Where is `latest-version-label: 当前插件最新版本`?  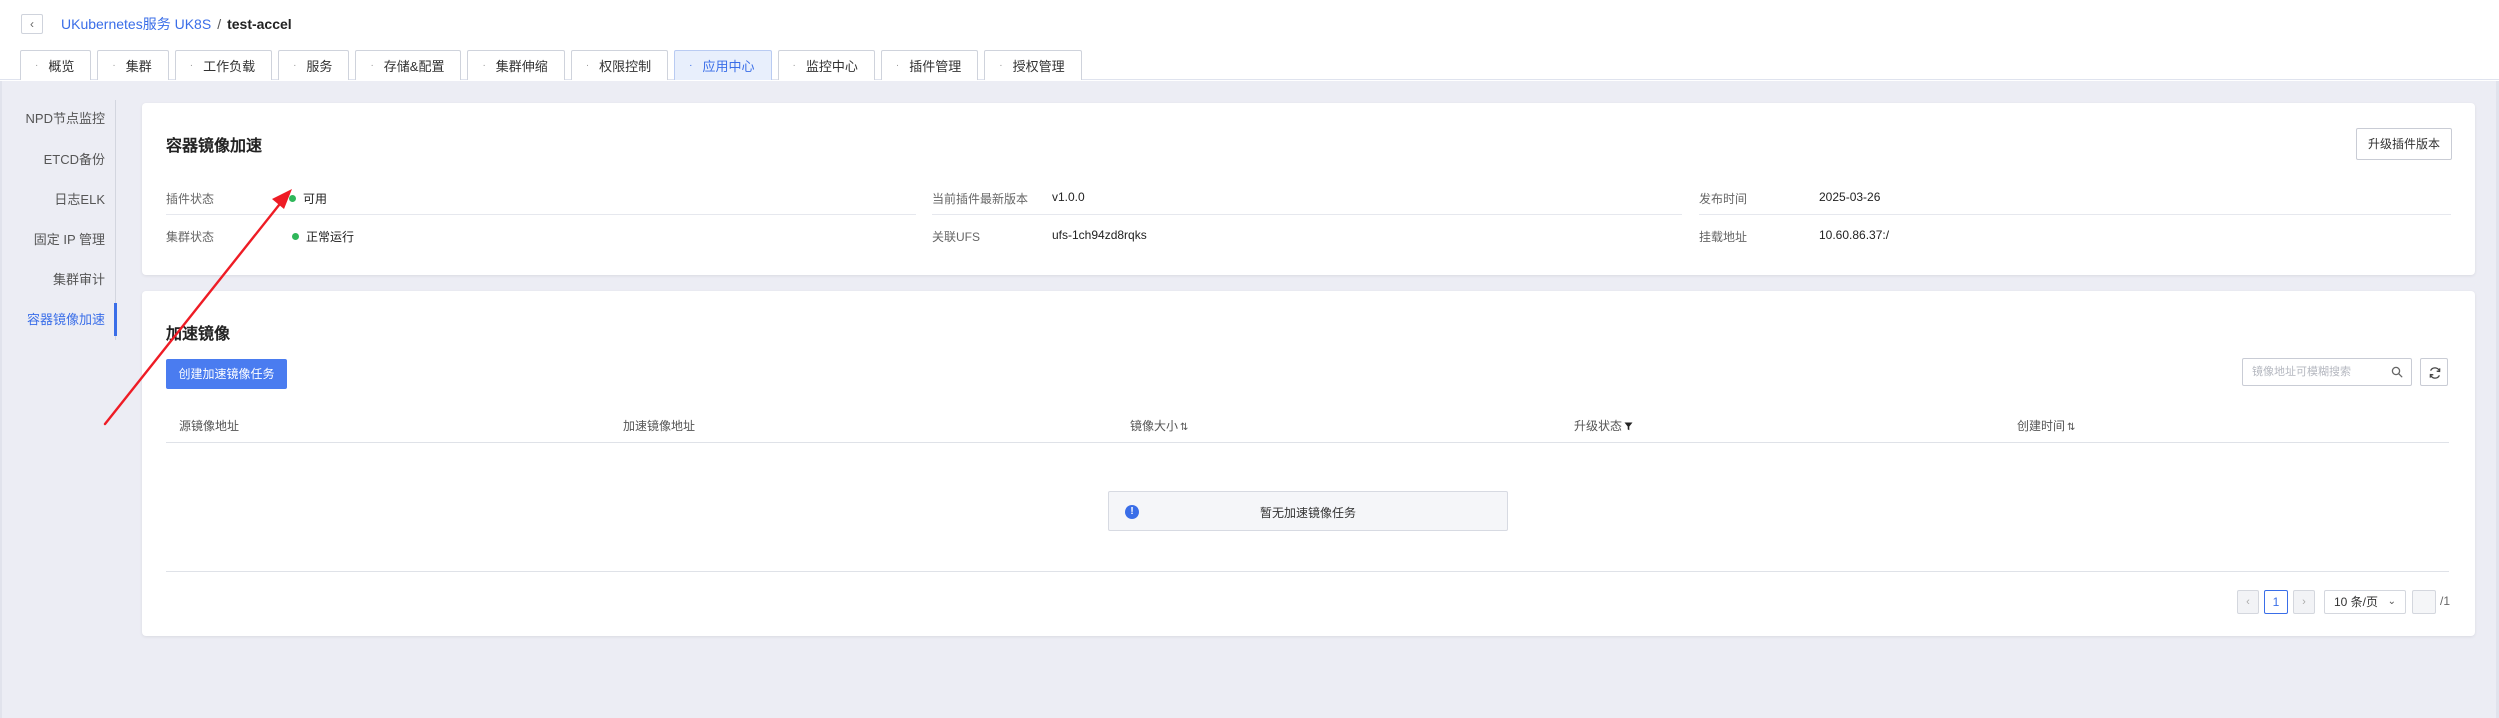
latest-version-label: 当前插件最新版本 is located at coordinates (980, 199).